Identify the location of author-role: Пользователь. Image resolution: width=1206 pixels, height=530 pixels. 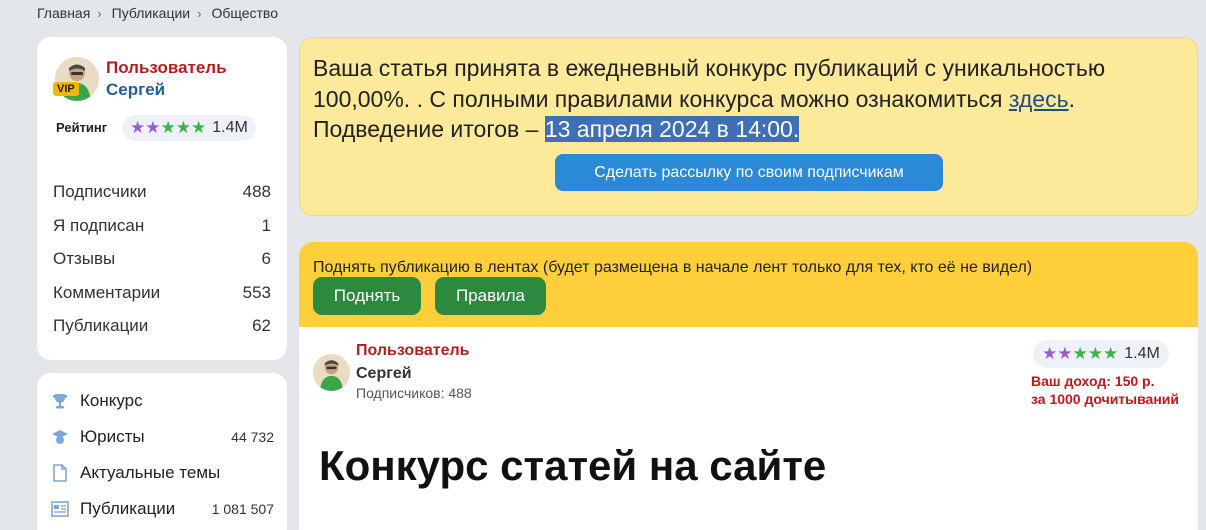
(412, 351).